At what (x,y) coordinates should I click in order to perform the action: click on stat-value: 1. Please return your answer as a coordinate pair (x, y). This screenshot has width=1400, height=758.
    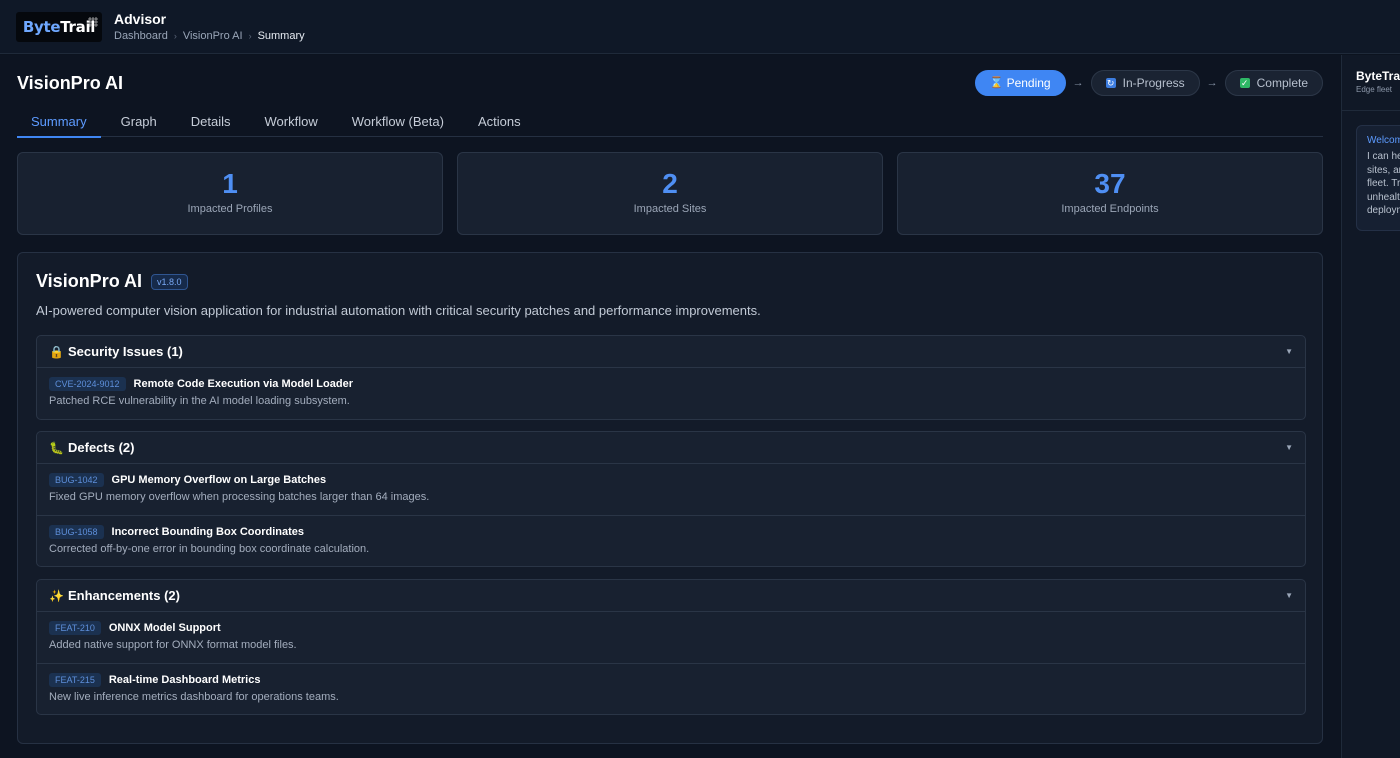
    Looking at the image, I should click on (230, 183).